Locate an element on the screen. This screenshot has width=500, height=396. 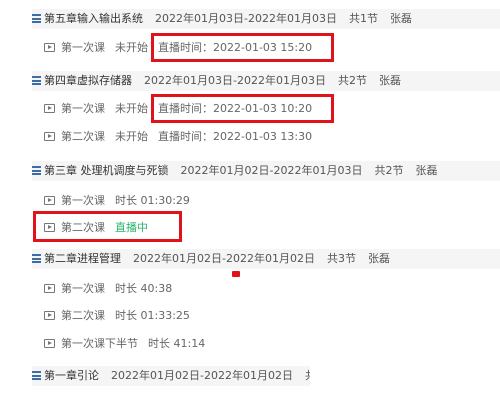
chapter-header-2: 第二章进程管理 2022年01月02日-2022年01月02日 共3节 张磊 is located at coordinates (266, 259).